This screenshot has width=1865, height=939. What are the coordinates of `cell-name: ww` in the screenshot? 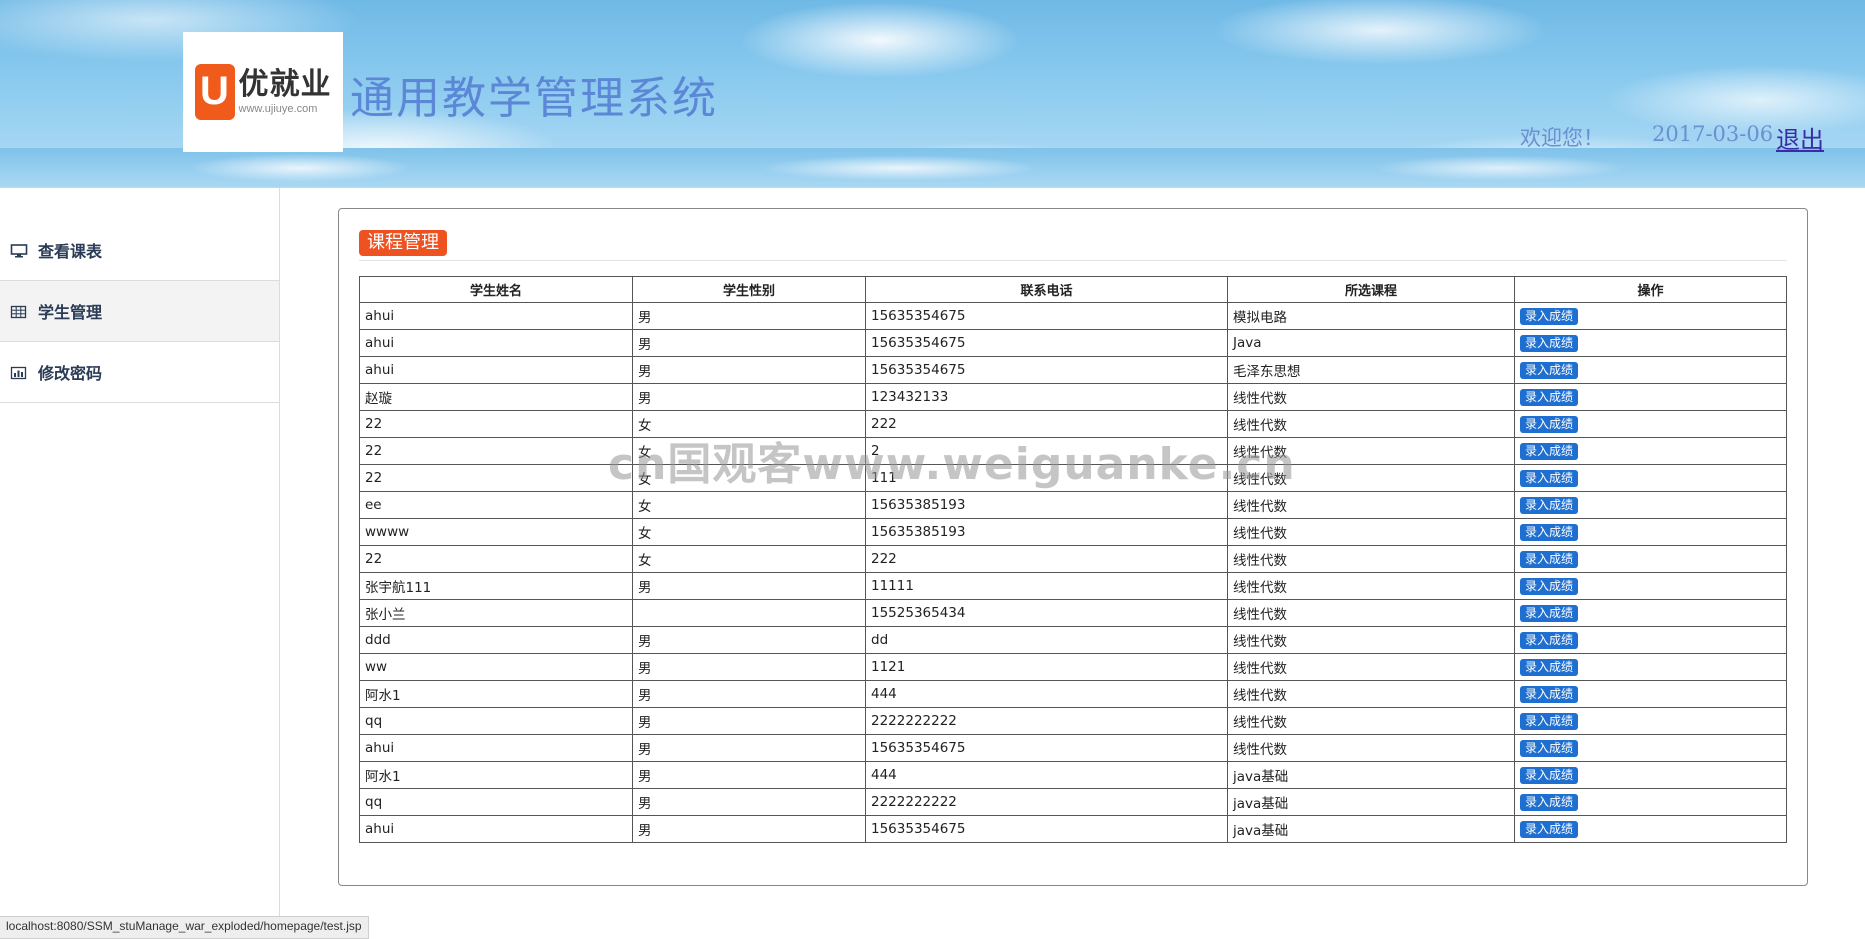 It's located at (496, 667).